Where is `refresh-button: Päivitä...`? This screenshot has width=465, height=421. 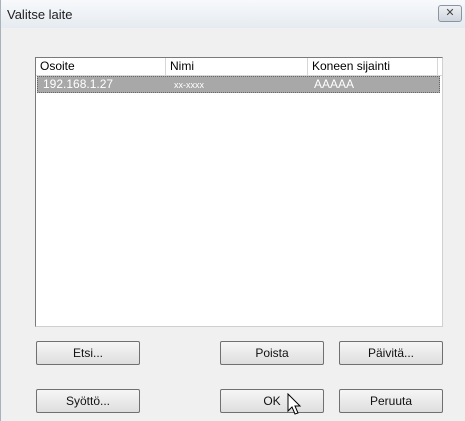
refresh-button: Päivitä... is located at coordinates (391, 353).